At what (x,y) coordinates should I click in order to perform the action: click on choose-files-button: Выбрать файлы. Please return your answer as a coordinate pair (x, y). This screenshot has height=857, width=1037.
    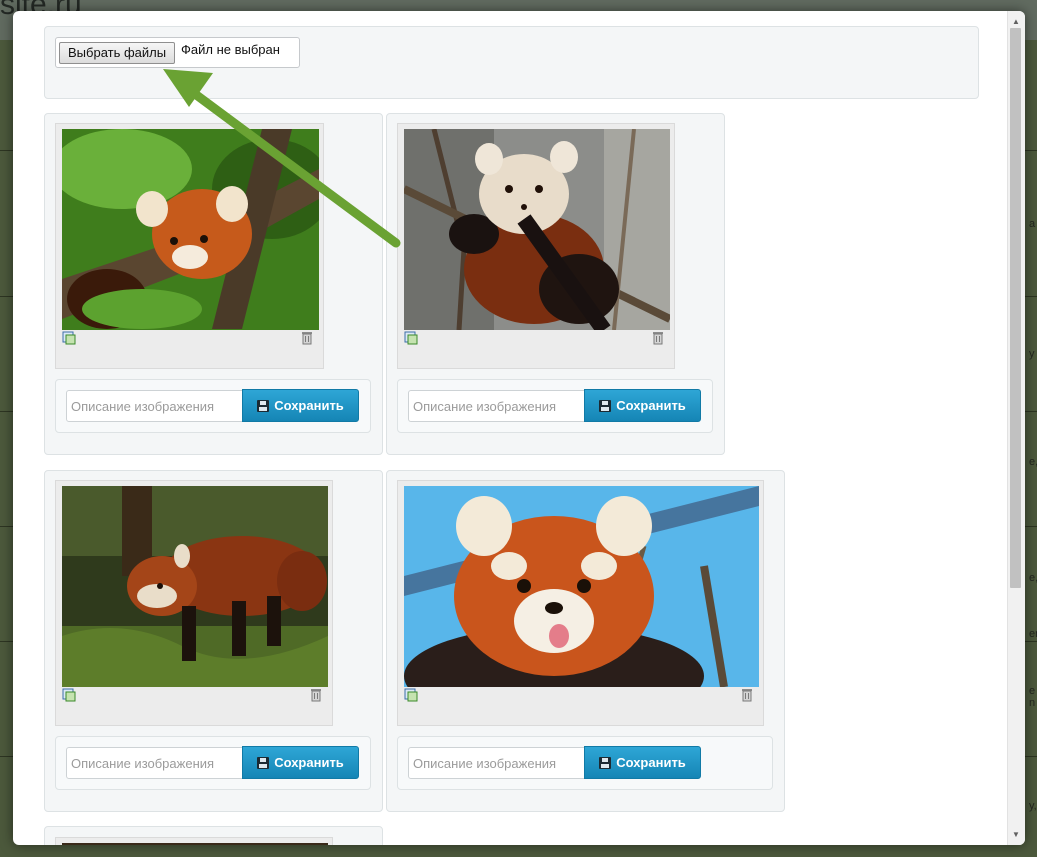
    Looking at the image, I should click on (117, 53).